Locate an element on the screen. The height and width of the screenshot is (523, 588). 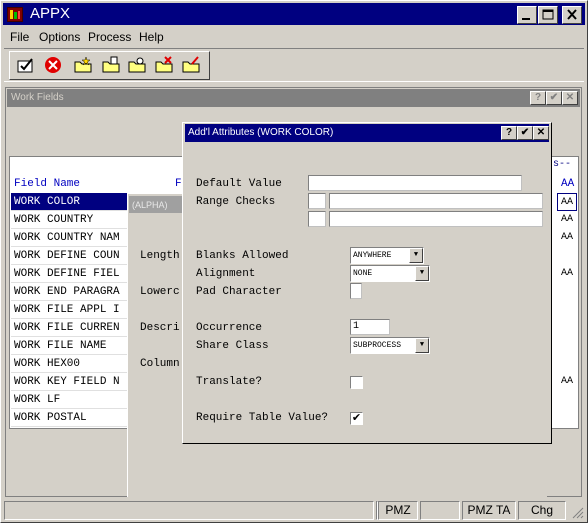
menu-options: Options is located at coordinates (59, 37).